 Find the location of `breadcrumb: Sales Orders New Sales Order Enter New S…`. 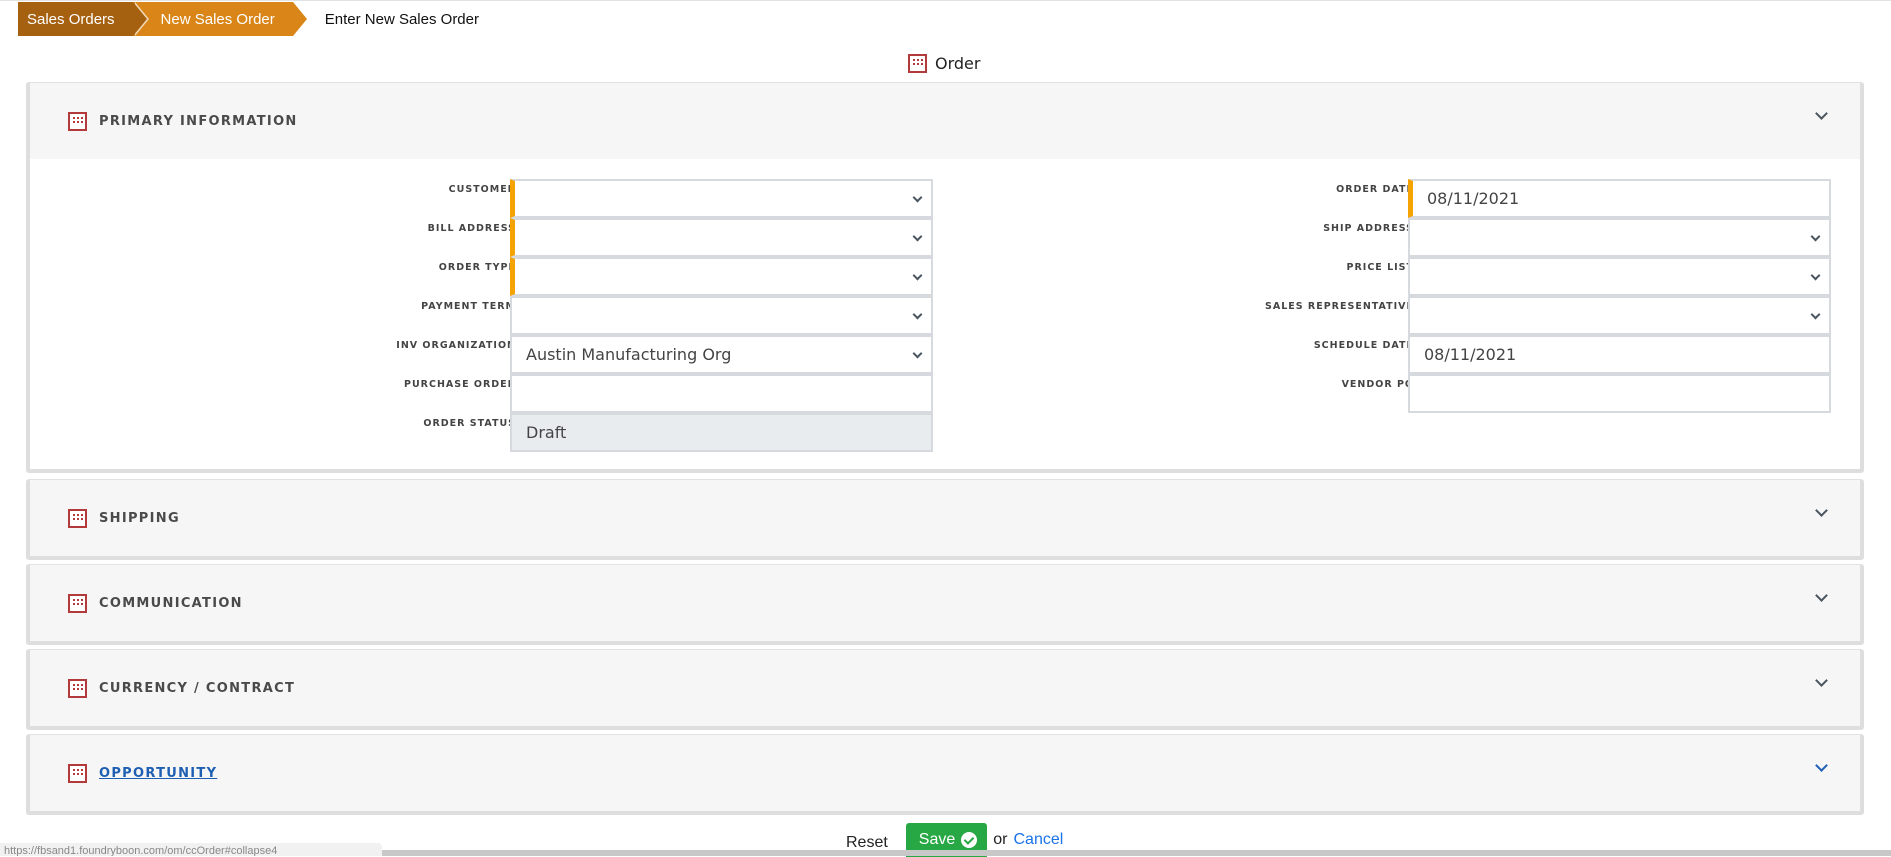

breadcrumb: Sales Orders New Sales Order Enter New S… is located at coordinates (248, 19).